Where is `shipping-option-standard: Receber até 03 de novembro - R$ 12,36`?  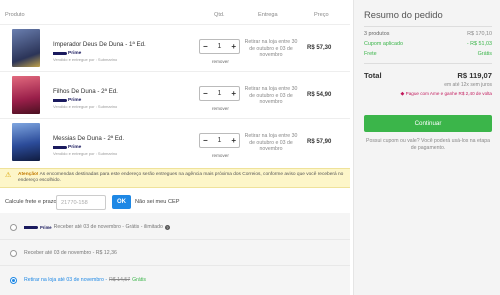 shipping-option-standard: Receber até 03 de novembro - R$ 12,36 is located at coordinates (175, 253).